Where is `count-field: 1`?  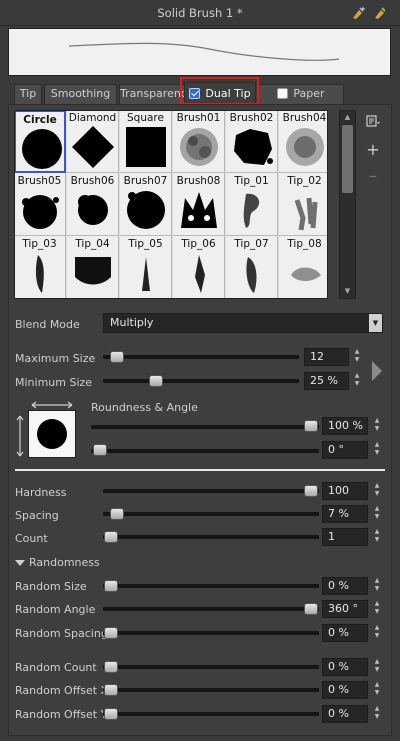 count-field: 1 is located at coordinates (345, 537).